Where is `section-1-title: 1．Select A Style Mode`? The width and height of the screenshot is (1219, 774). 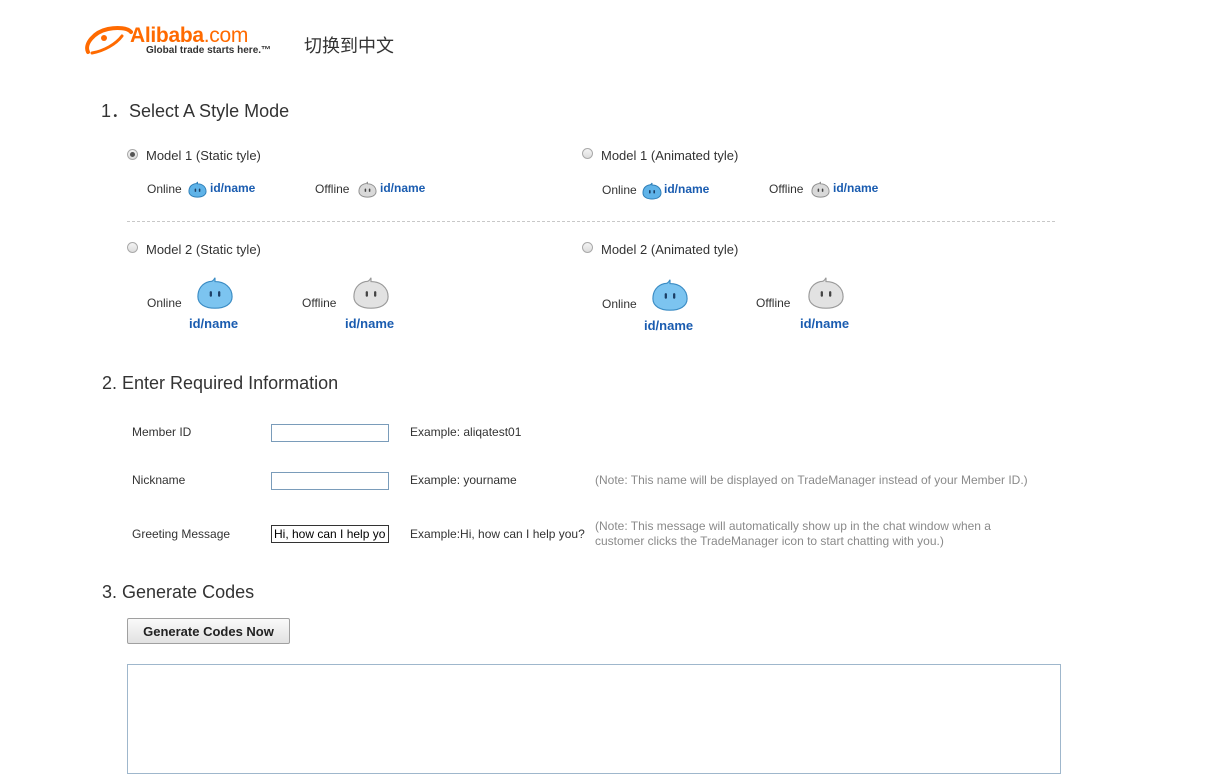
section-1-title: 1．Select A Style Mode is located at coordinates (195, 111).